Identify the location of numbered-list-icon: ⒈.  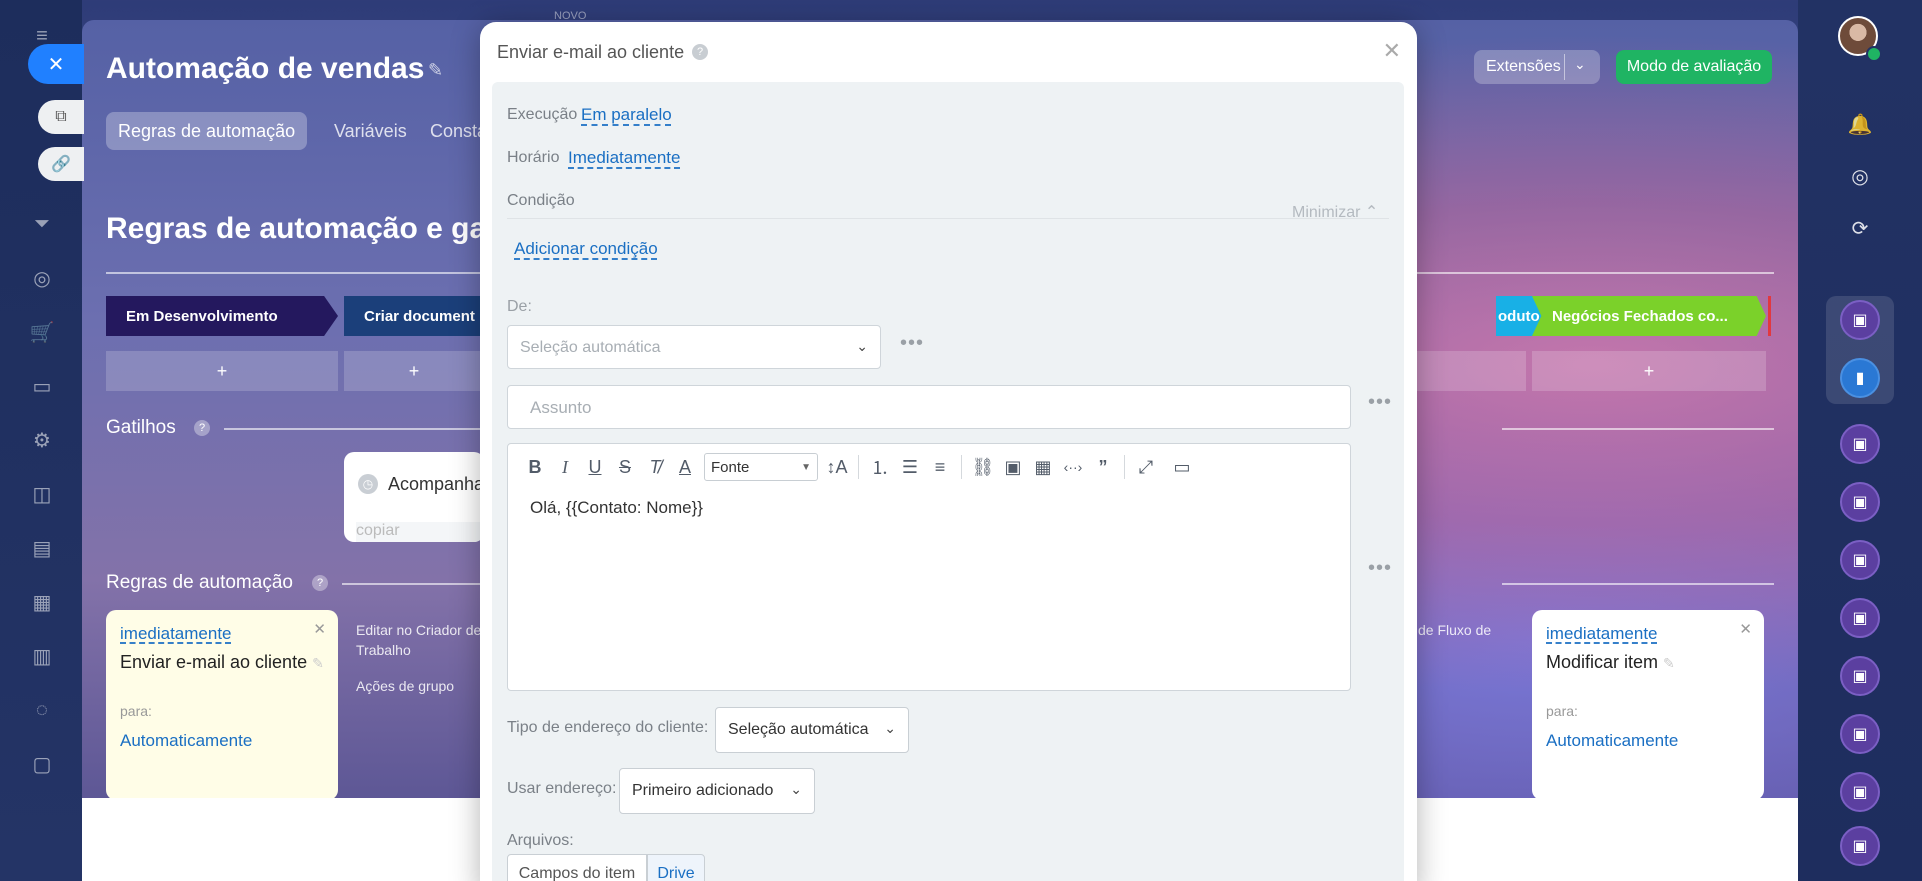
(880, 467).